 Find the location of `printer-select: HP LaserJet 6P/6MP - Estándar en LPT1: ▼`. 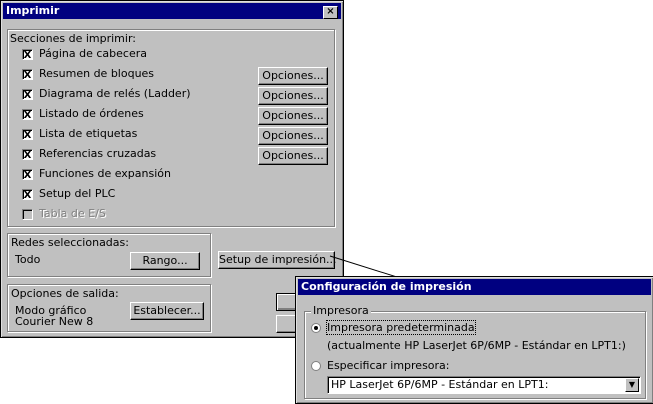

printer-select: HP LaserJet 6P/6MP - Estándar en LPT1: ▼ is located at coordinates (484, 385).